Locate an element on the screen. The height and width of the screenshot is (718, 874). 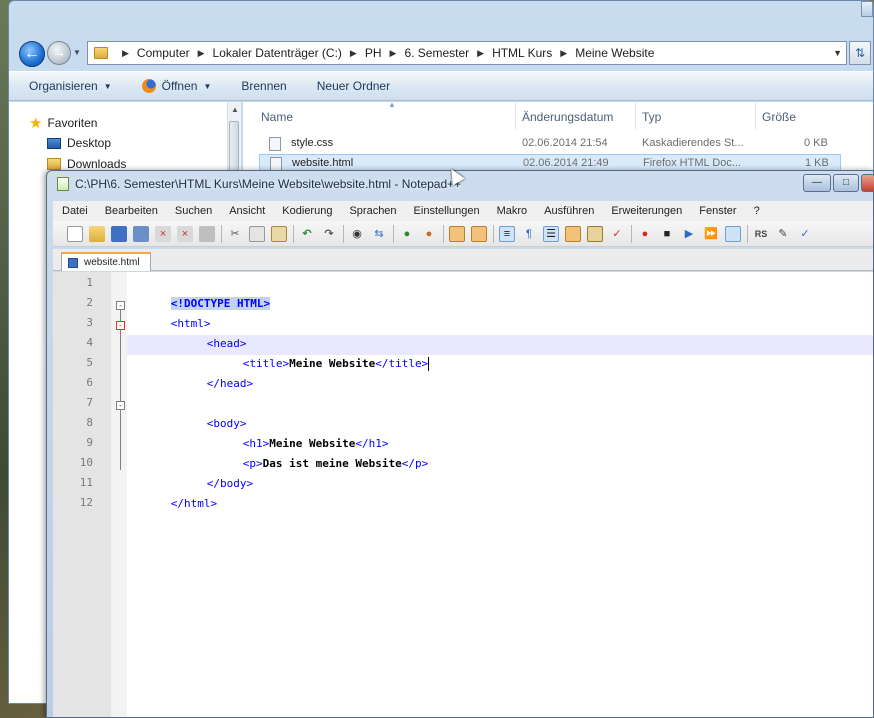
address-dropdown-icon: ▼ is located at coordinates (837, 53).